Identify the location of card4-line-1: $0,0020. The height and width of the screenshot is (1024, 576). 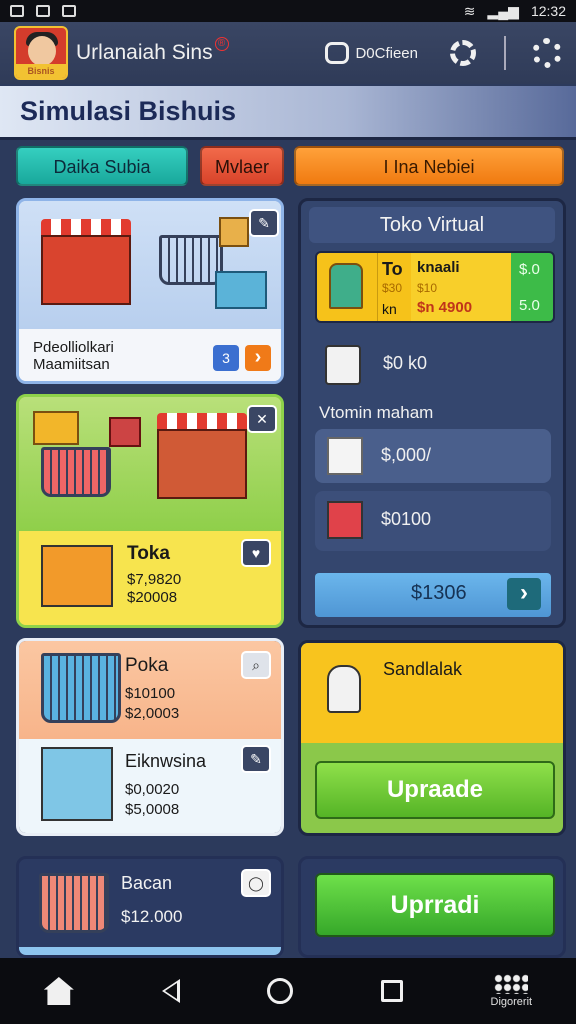
(152, 789).